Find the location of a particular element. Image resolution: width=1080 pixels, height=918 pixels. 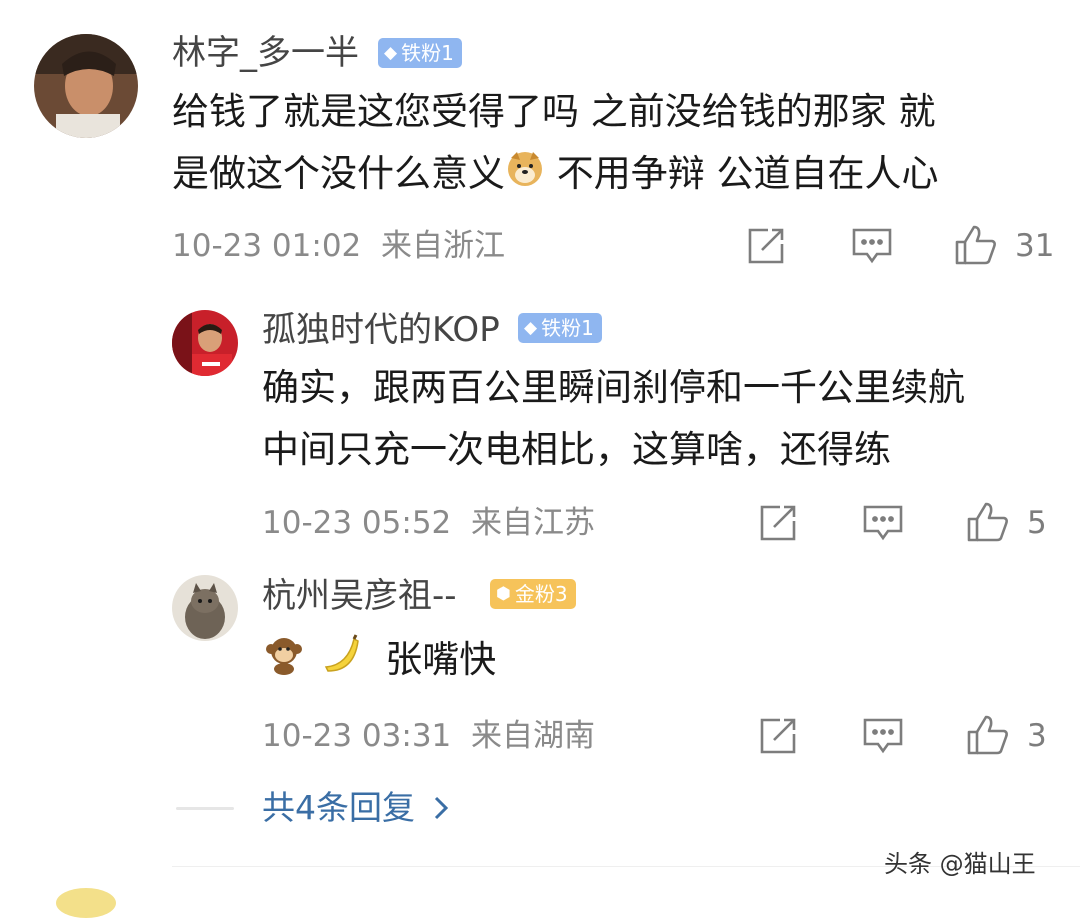

next-avatar-edge is located at coordinates (86, 903).